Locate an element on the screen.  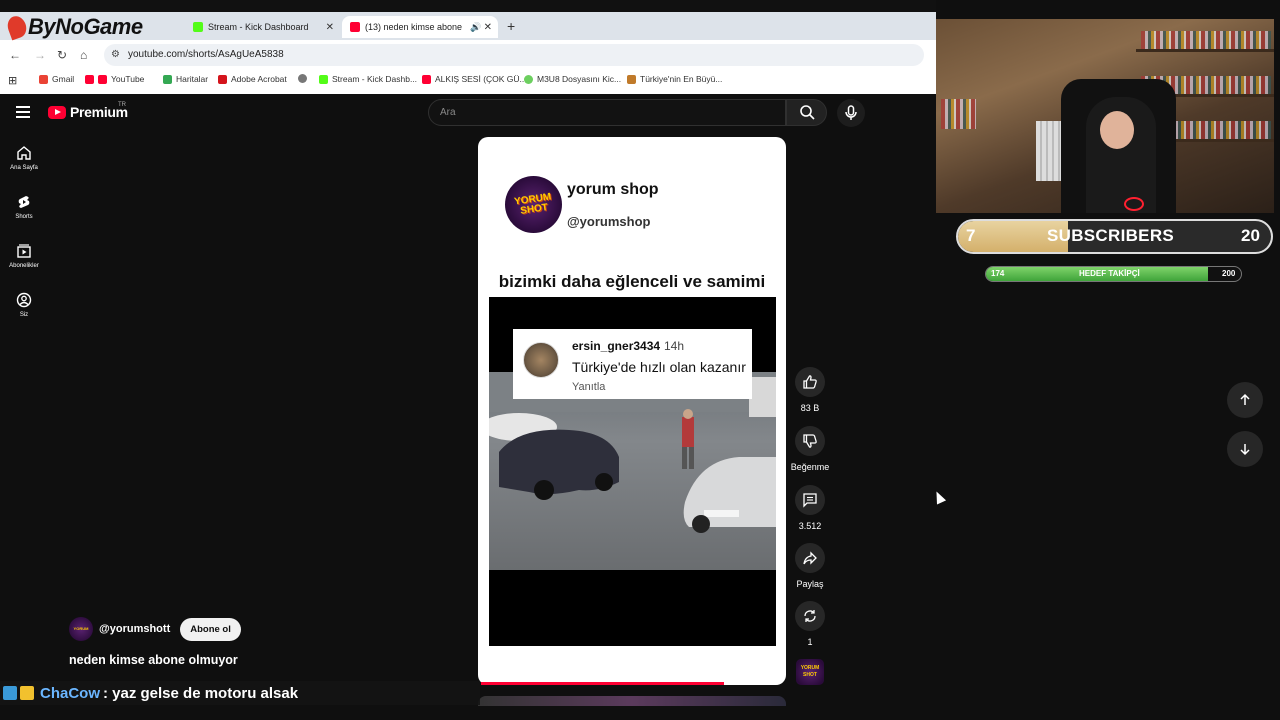
remix-button: 1 is located at coordinates (810, 624).